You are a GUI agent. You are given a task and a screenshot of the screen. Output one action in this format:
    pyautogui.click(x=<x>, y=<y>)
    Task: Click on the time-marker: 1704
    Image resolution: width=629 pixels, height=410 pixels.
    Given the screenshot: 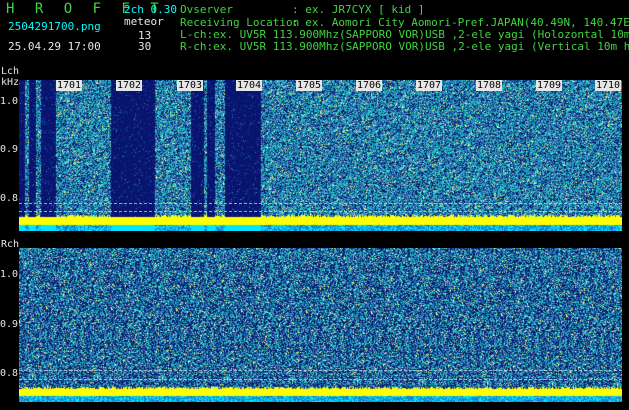 What is the action you would take?
    pyautogui.click(x=249, y=85)
    